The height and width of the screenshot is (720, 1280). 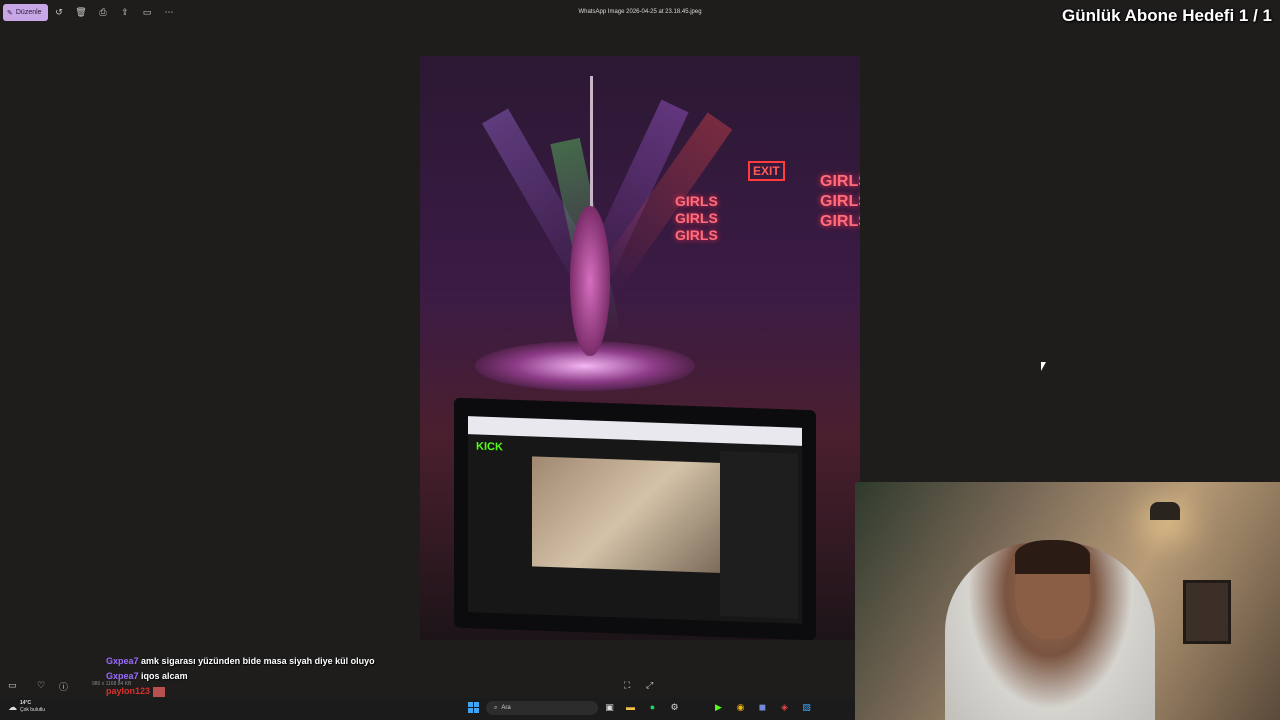 What do you see at coordinates (427, 709) in the screenshot?
I see `taskbar` at bounding box center [427, 709].